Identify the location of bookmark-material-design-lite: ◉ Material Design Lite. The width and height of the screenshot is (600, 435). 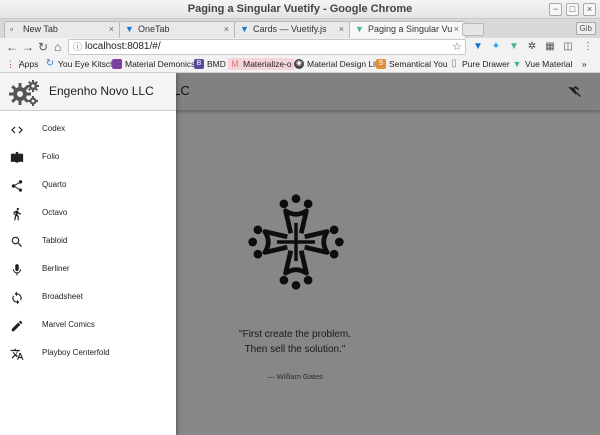
(338, 64).